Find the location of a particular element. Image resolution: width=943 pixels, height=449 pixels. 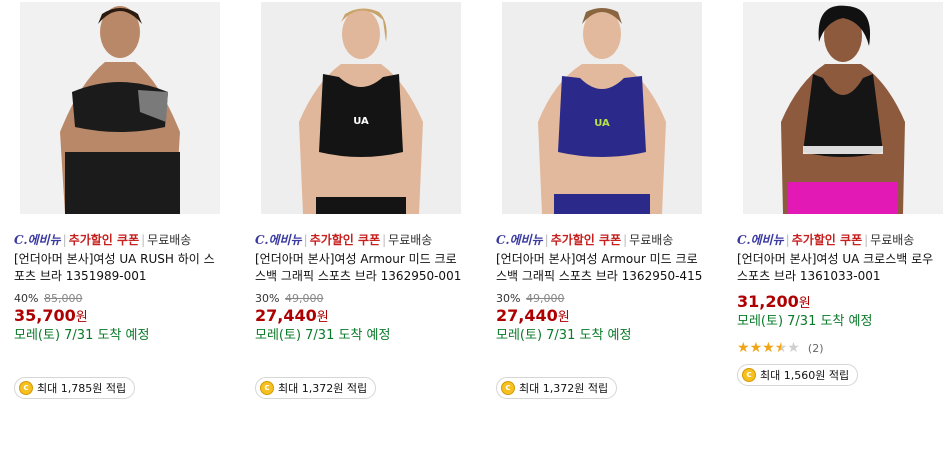

reward-points-badge: c 최대 1,560원 적립 is located at coordinates (798, 375).